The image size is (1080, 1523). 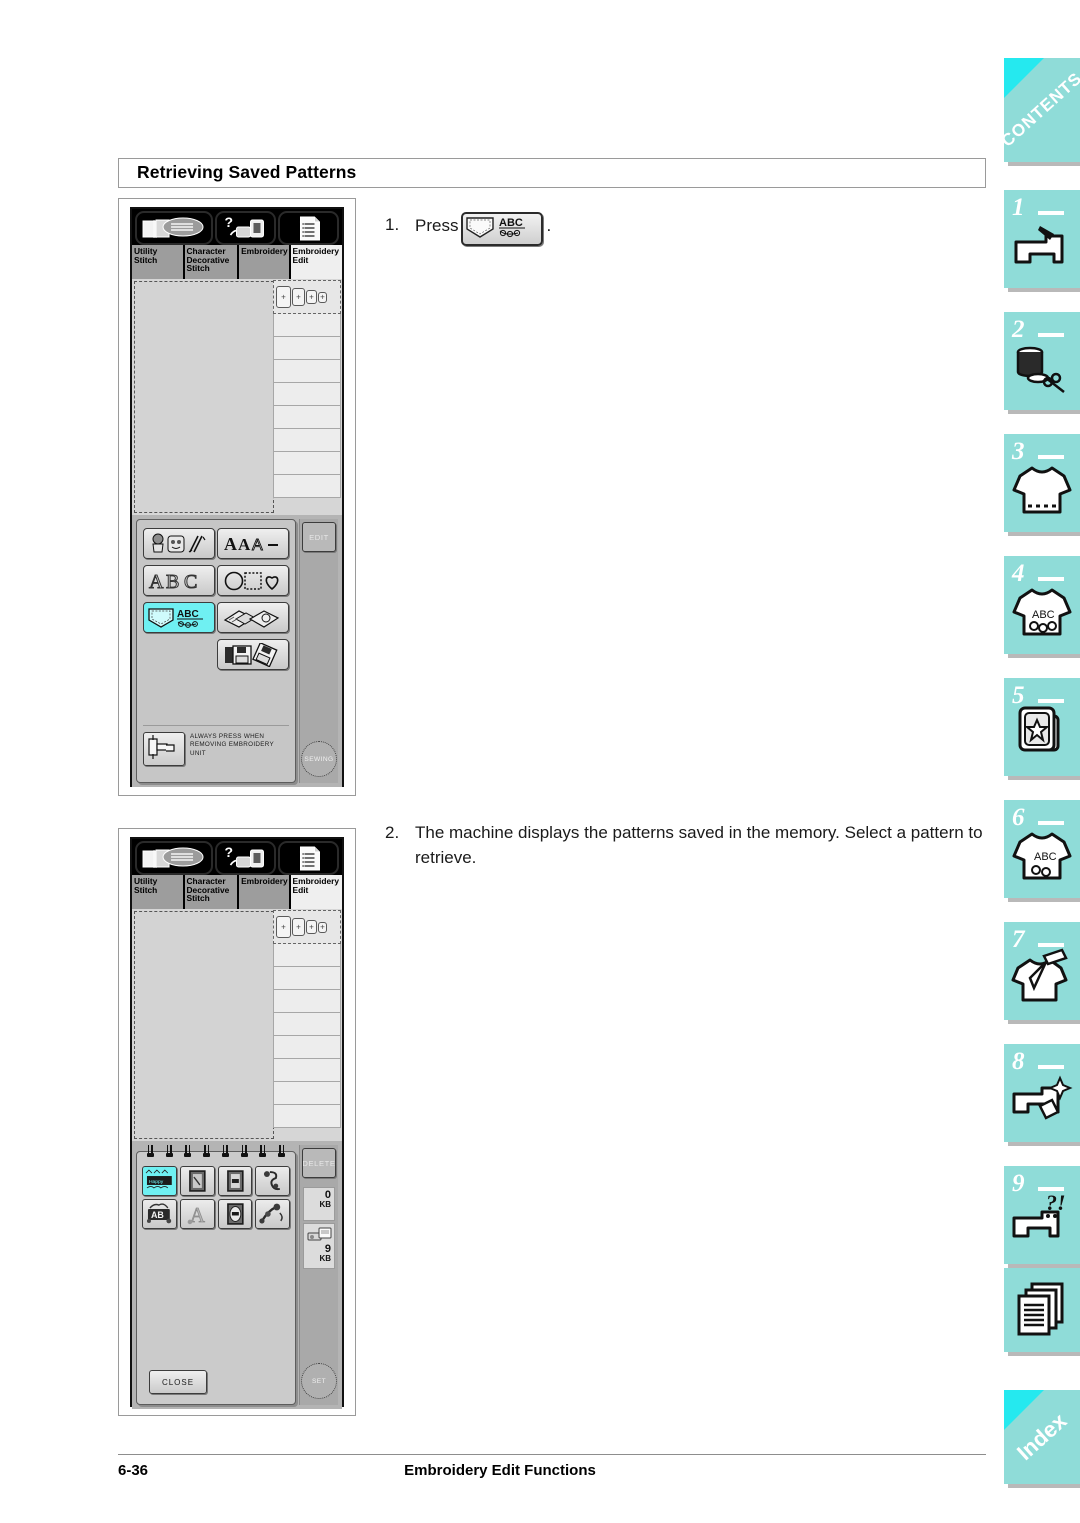 I want to click on pocket-abc-icon: ABC, so click(x=502, y=229).